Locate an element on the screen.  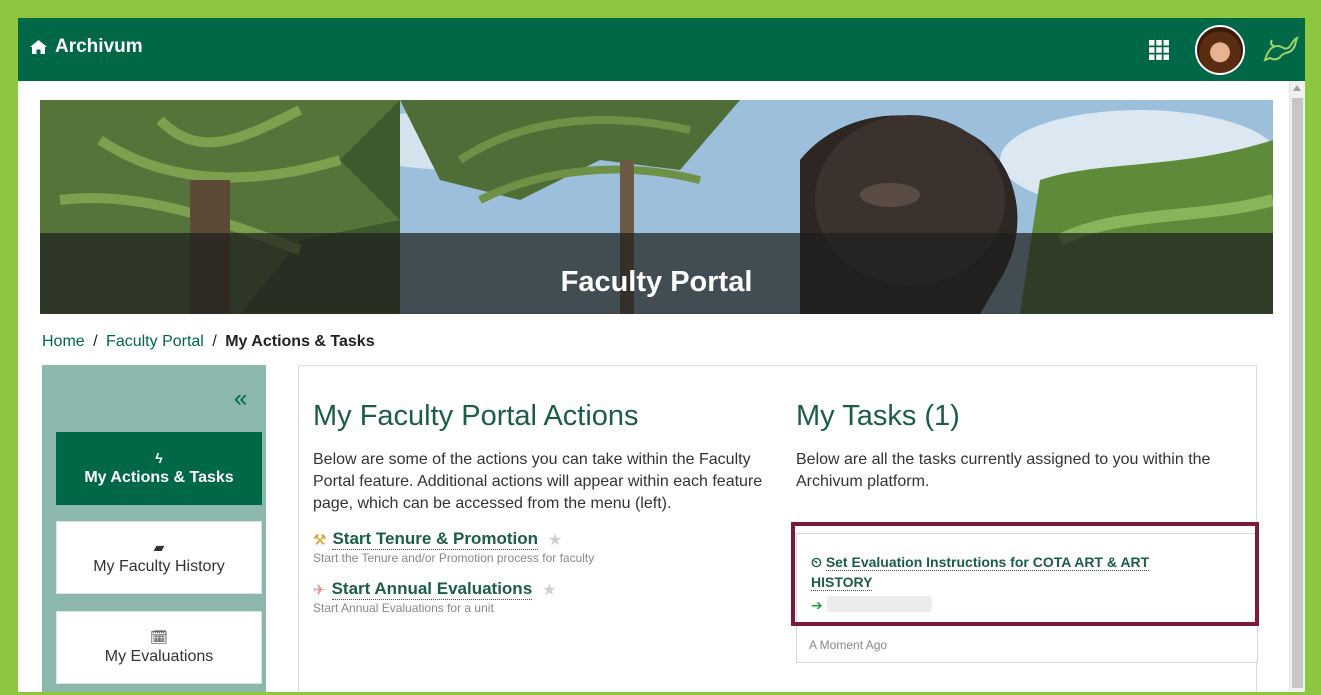
redacted-assignee is located at coordinates (879, 604).